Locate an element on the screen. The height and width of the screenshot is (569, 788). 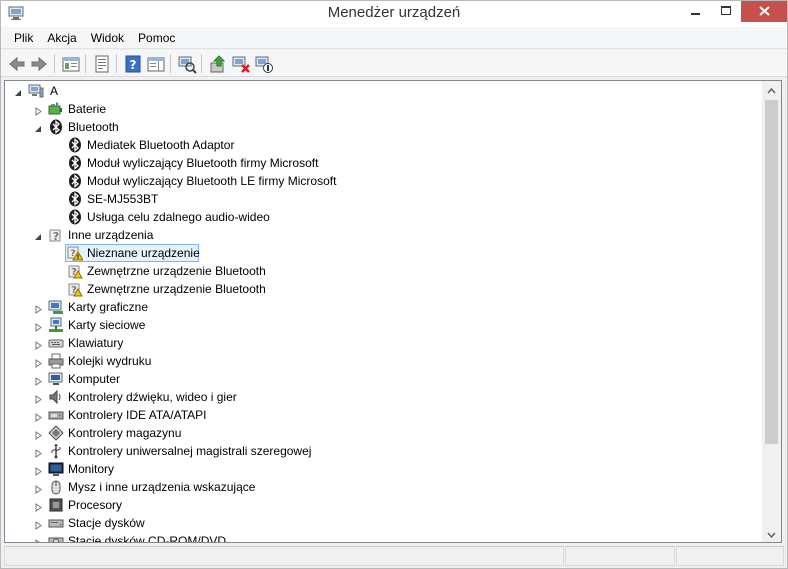
tree-item-label: Baterie is located at coordinates (87, 109).